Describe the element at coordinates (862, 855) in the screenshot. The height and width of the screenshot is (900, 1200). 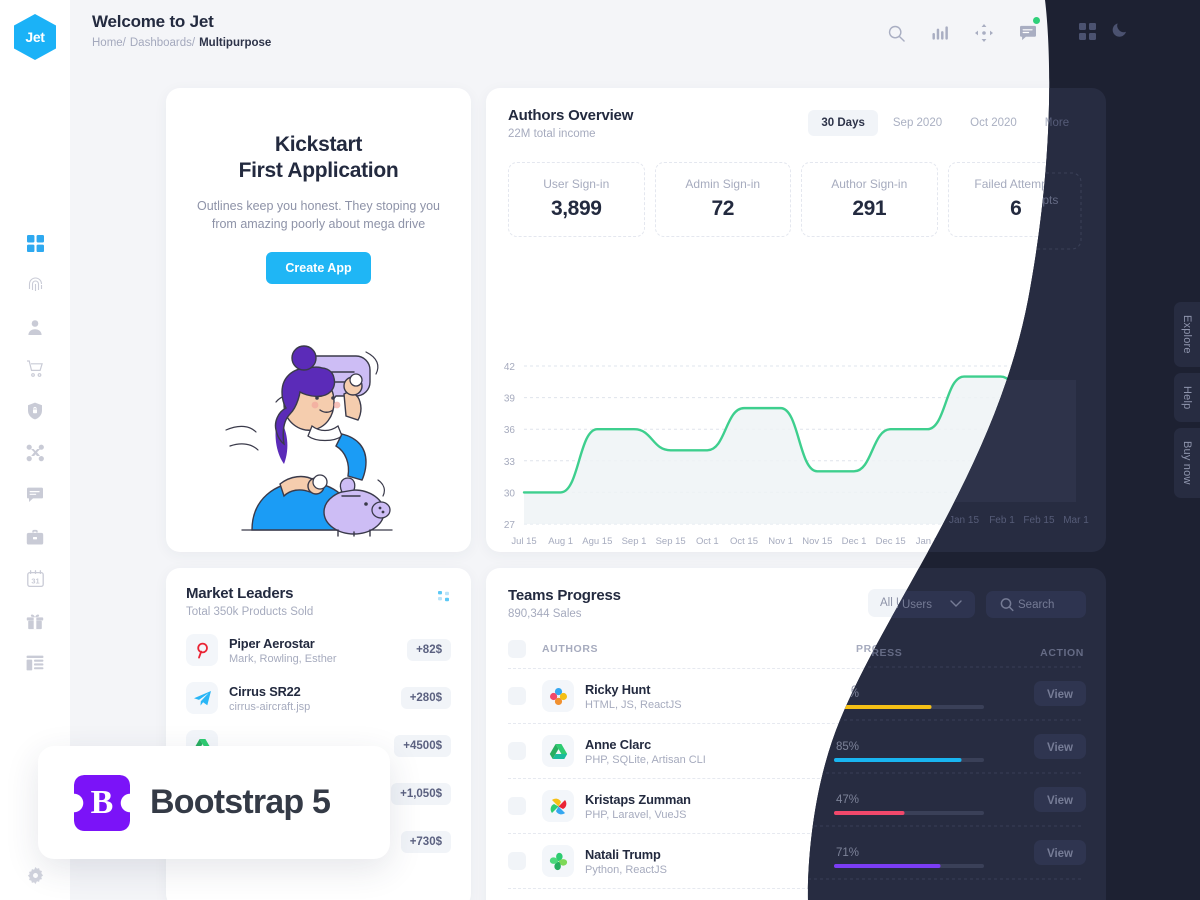
I see `row-progress-percent: 71%` at that location.